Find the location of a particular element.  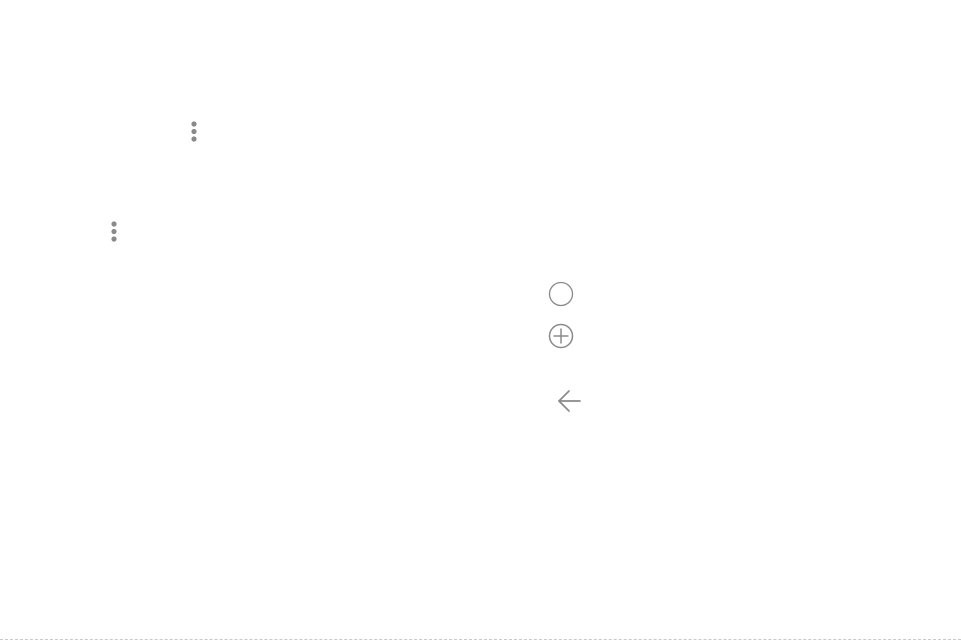

add-circle-icon is located at coordinates (561, 336).